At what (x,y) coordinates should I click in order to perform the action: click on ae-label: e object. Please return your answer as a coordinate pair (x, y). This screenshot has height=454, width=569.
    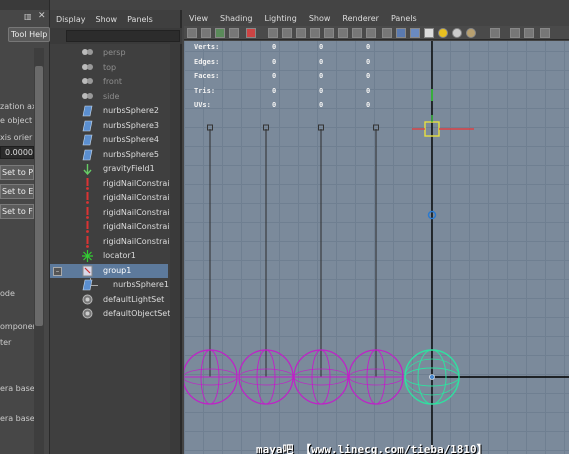
    Looking at the image, I should click on (16, 120).